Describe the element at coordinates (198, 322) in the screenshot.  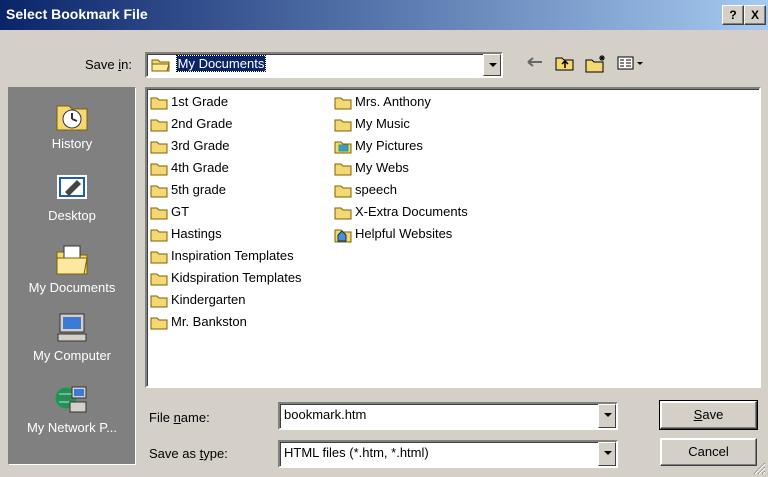
I see `list-item: Mr. Bankston` at that location.